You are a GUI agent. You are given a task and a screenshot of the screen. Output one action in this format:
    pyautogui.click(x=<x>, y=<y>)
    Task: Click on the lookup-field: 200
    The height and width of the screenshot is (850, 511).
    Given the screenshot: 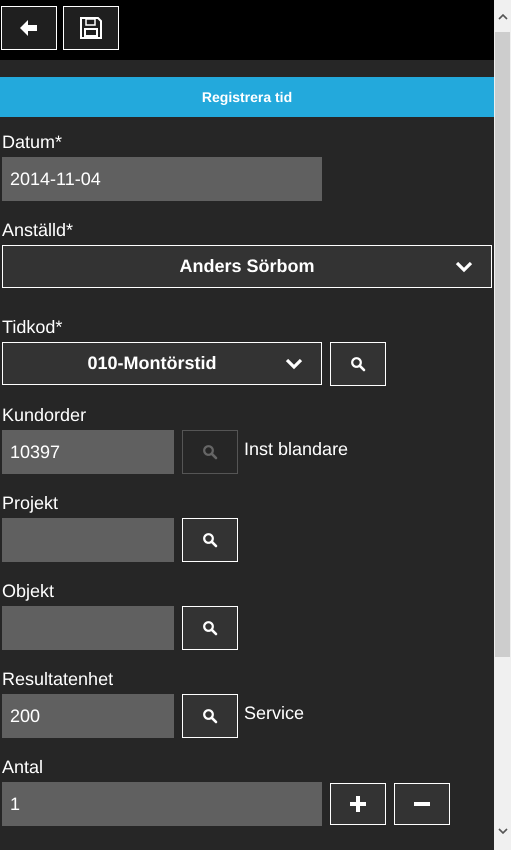 What is the action you would take?
    pyautogui.click(x=88, y=716)
    